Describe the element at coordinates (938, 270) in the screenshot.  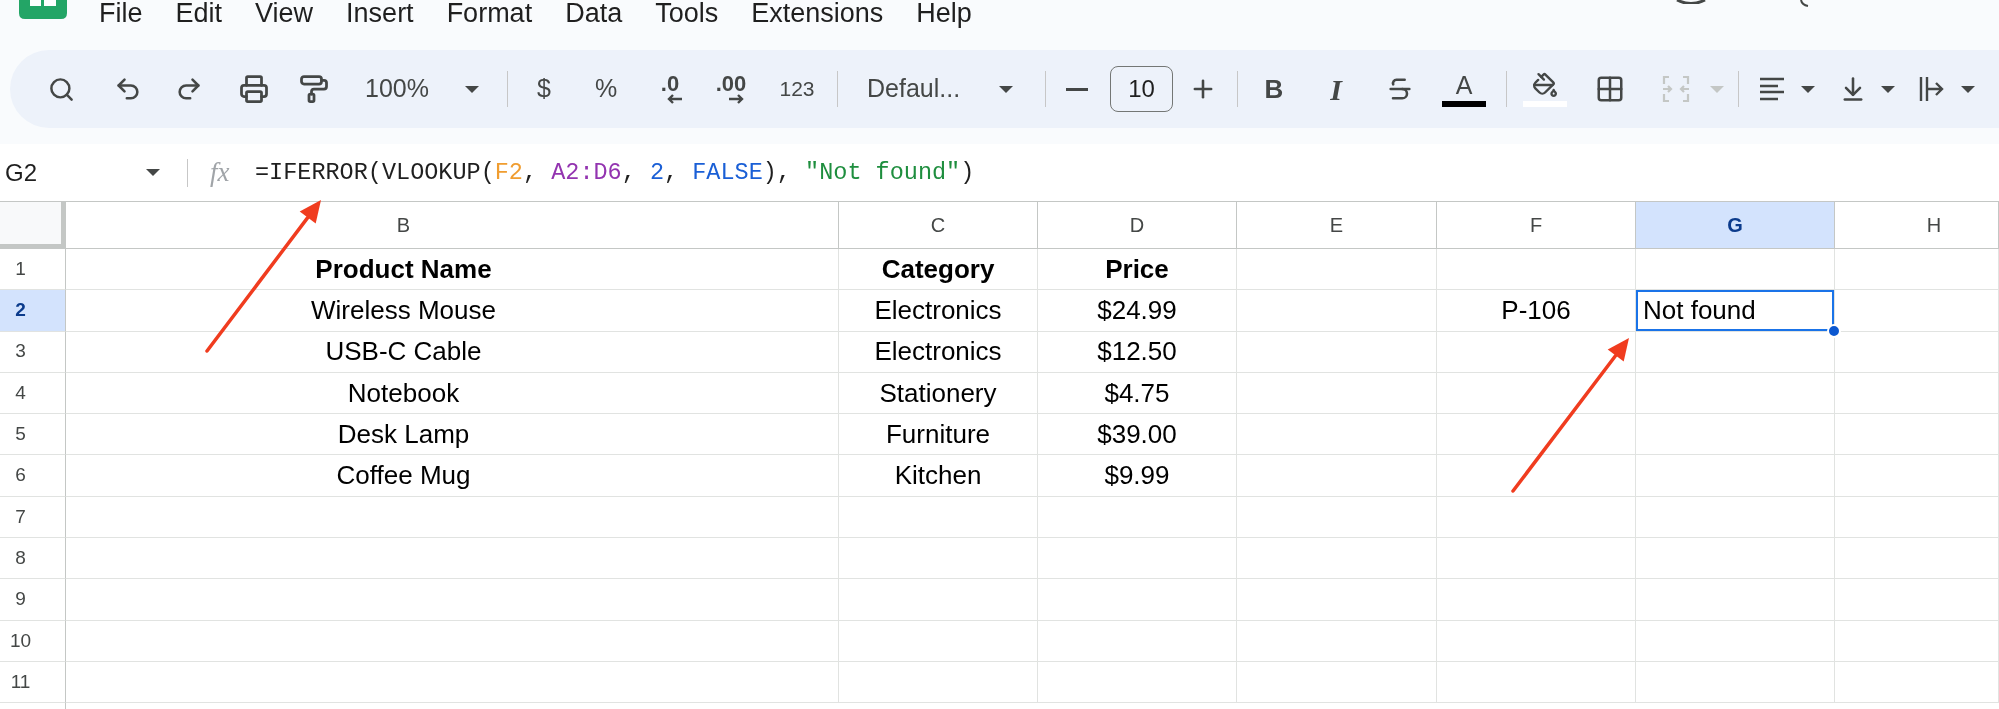
I see `table-cell: Category` at that location.